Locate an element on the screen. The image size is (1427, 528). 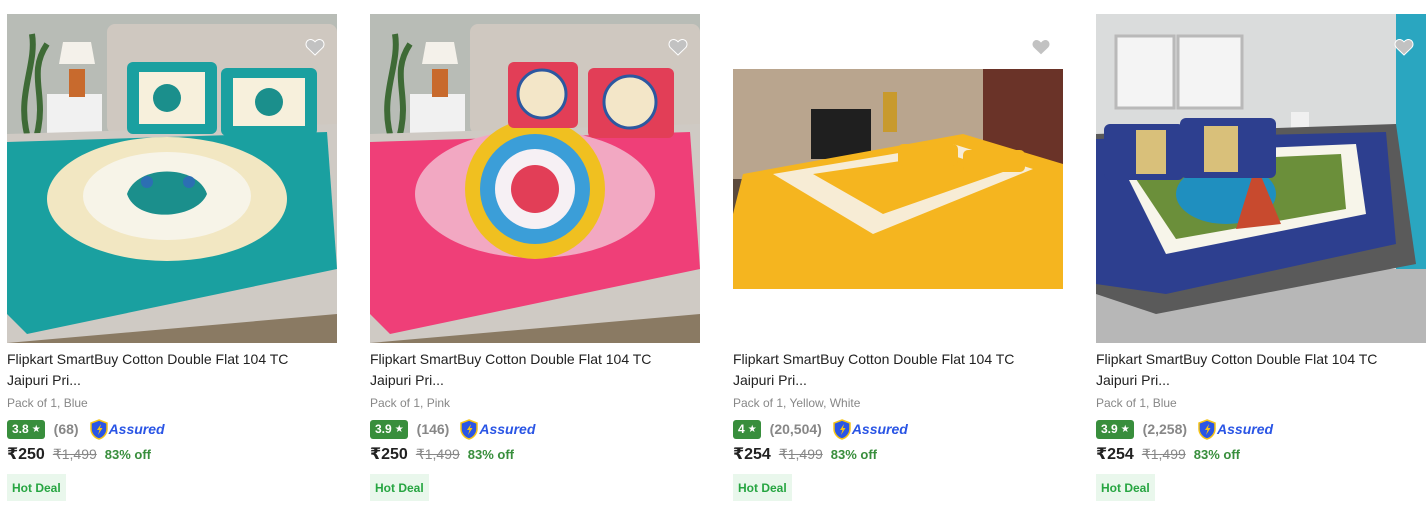
rating-row: 4 ★ (20,504) Assured is located at coordinates (820, 429).